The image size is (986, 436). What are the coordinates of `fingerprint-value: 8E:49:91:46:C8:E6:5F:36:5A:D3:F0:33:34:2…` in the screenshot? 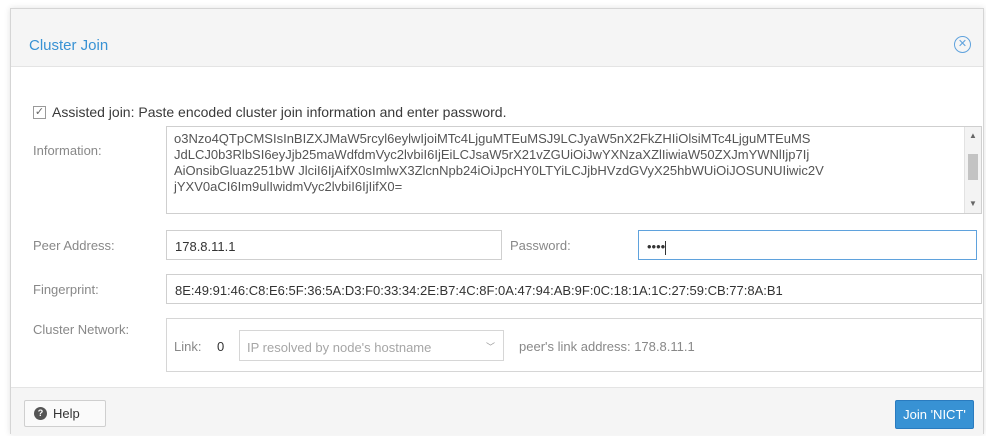 It's located at (479, 290).